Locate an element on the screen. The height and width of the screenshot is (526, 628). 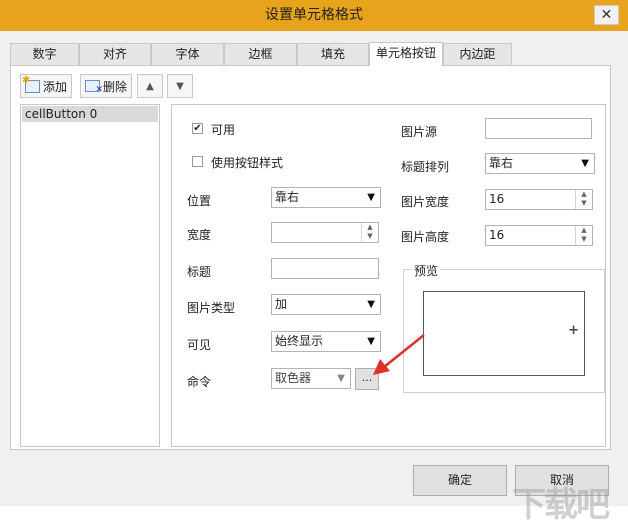
tab-font: 字体 is located at coordinates (187, 54).